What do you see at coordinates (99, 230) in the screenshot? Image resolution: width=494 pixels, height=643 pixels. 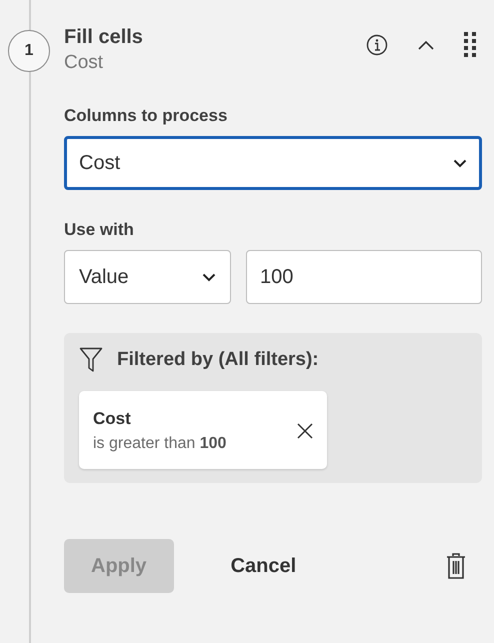 I see `field-label: Use with` at bounding box center [99, 230].